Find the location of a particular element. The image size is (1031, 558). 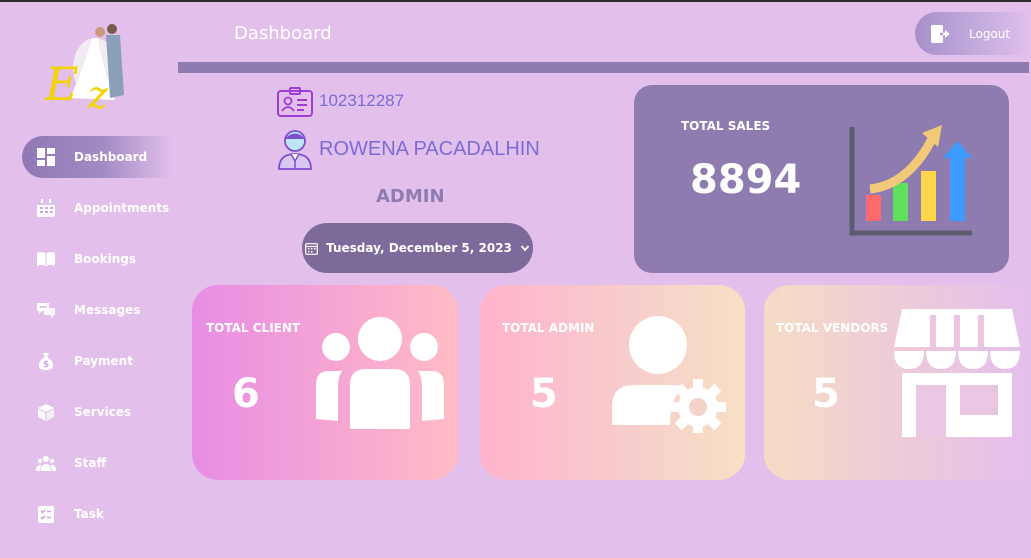

total-sales-value: 8894 is located at coordinates (746, 180).